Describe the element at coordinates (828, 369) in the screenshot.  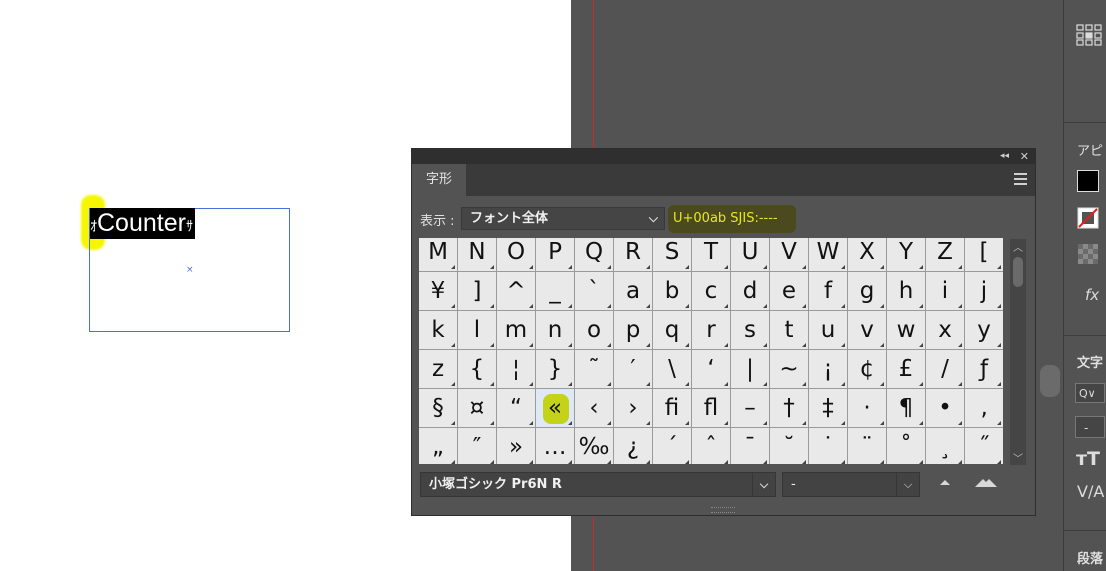
I see `glyph-cell: ¡` at that location.